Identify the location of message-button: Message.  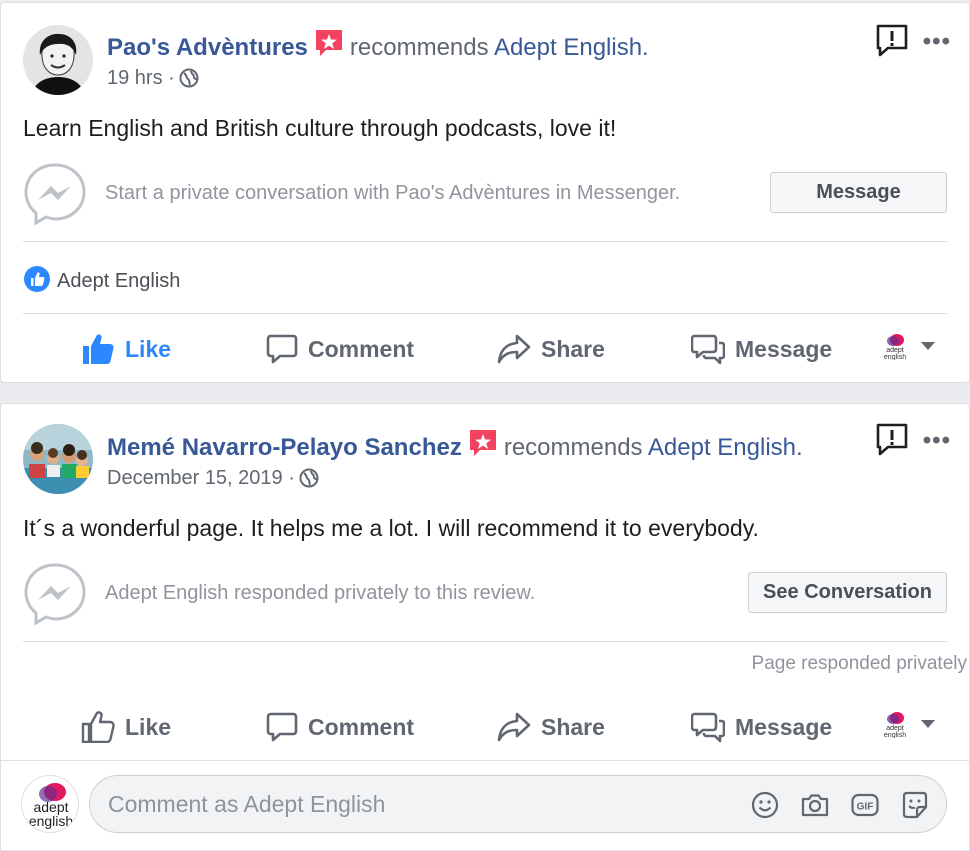
(858, 192).